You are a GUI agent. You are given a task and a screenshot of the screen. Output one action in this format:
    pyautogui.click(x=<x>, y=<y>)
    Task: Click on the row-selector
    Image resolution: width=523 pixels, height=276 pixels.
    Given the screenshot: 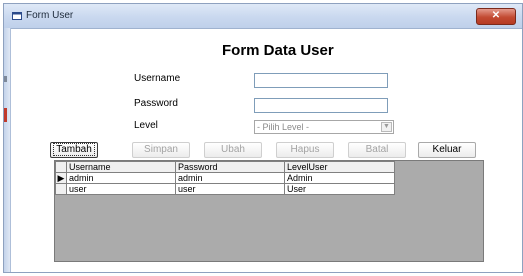 What is the action you would take?
    pyautogui.click(x=61, y=189)
    